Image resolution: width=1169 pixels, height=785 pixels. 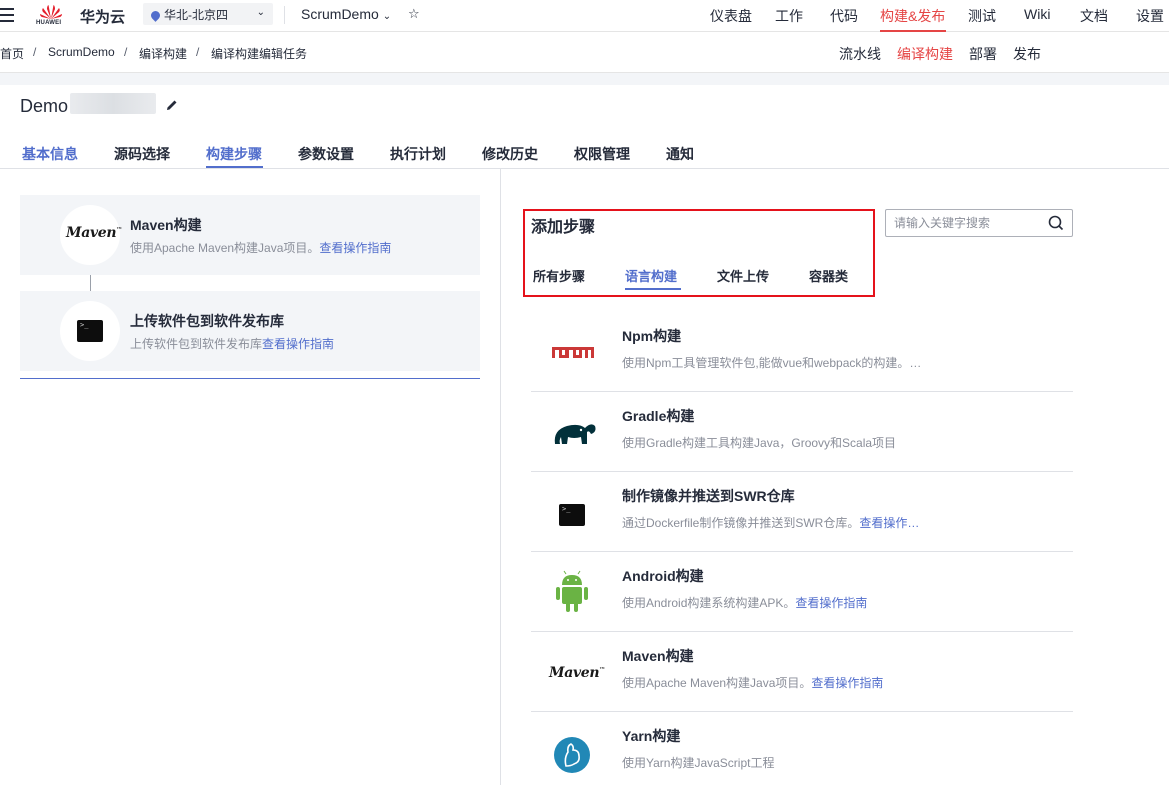 What do you see at coordinates (969, 223) in the screenshot?
I see `step-search-input` at bounding box center [969, 223].